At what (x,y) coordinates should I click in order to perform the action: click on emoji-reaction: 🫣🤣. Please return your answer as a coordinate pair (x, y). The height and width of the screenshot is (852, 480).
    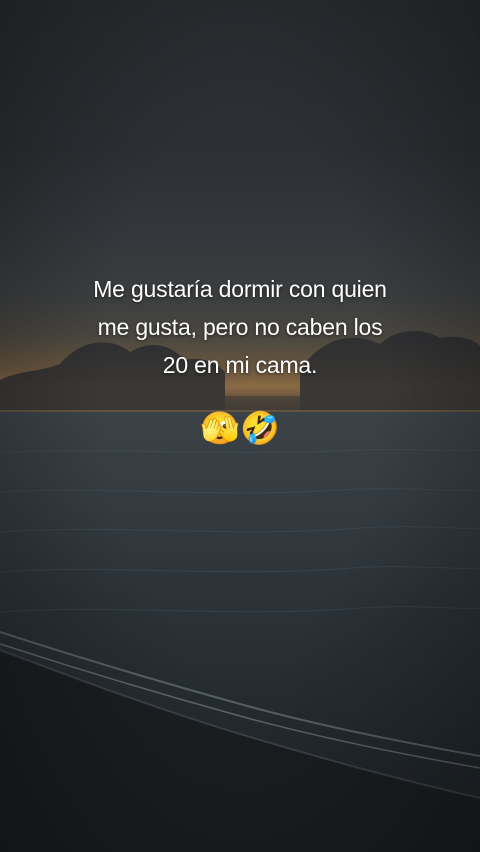
    Looking at the image, I should click on (240, 428).